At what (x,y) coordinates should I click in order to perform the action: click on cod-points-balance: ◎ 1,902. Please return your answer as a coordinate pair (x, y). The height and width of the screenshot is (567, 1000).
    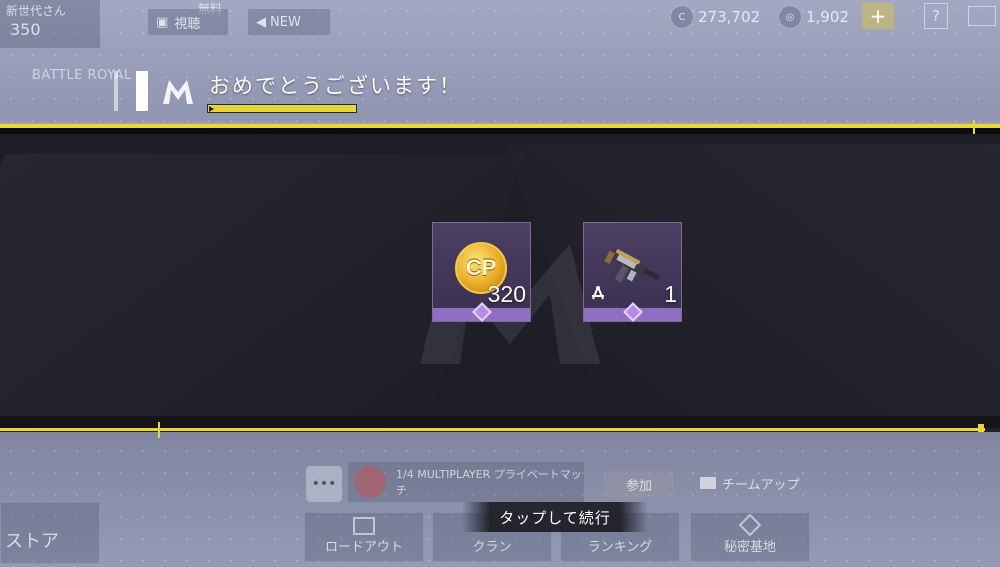
    Looking at the image, I should click on (813, 17).